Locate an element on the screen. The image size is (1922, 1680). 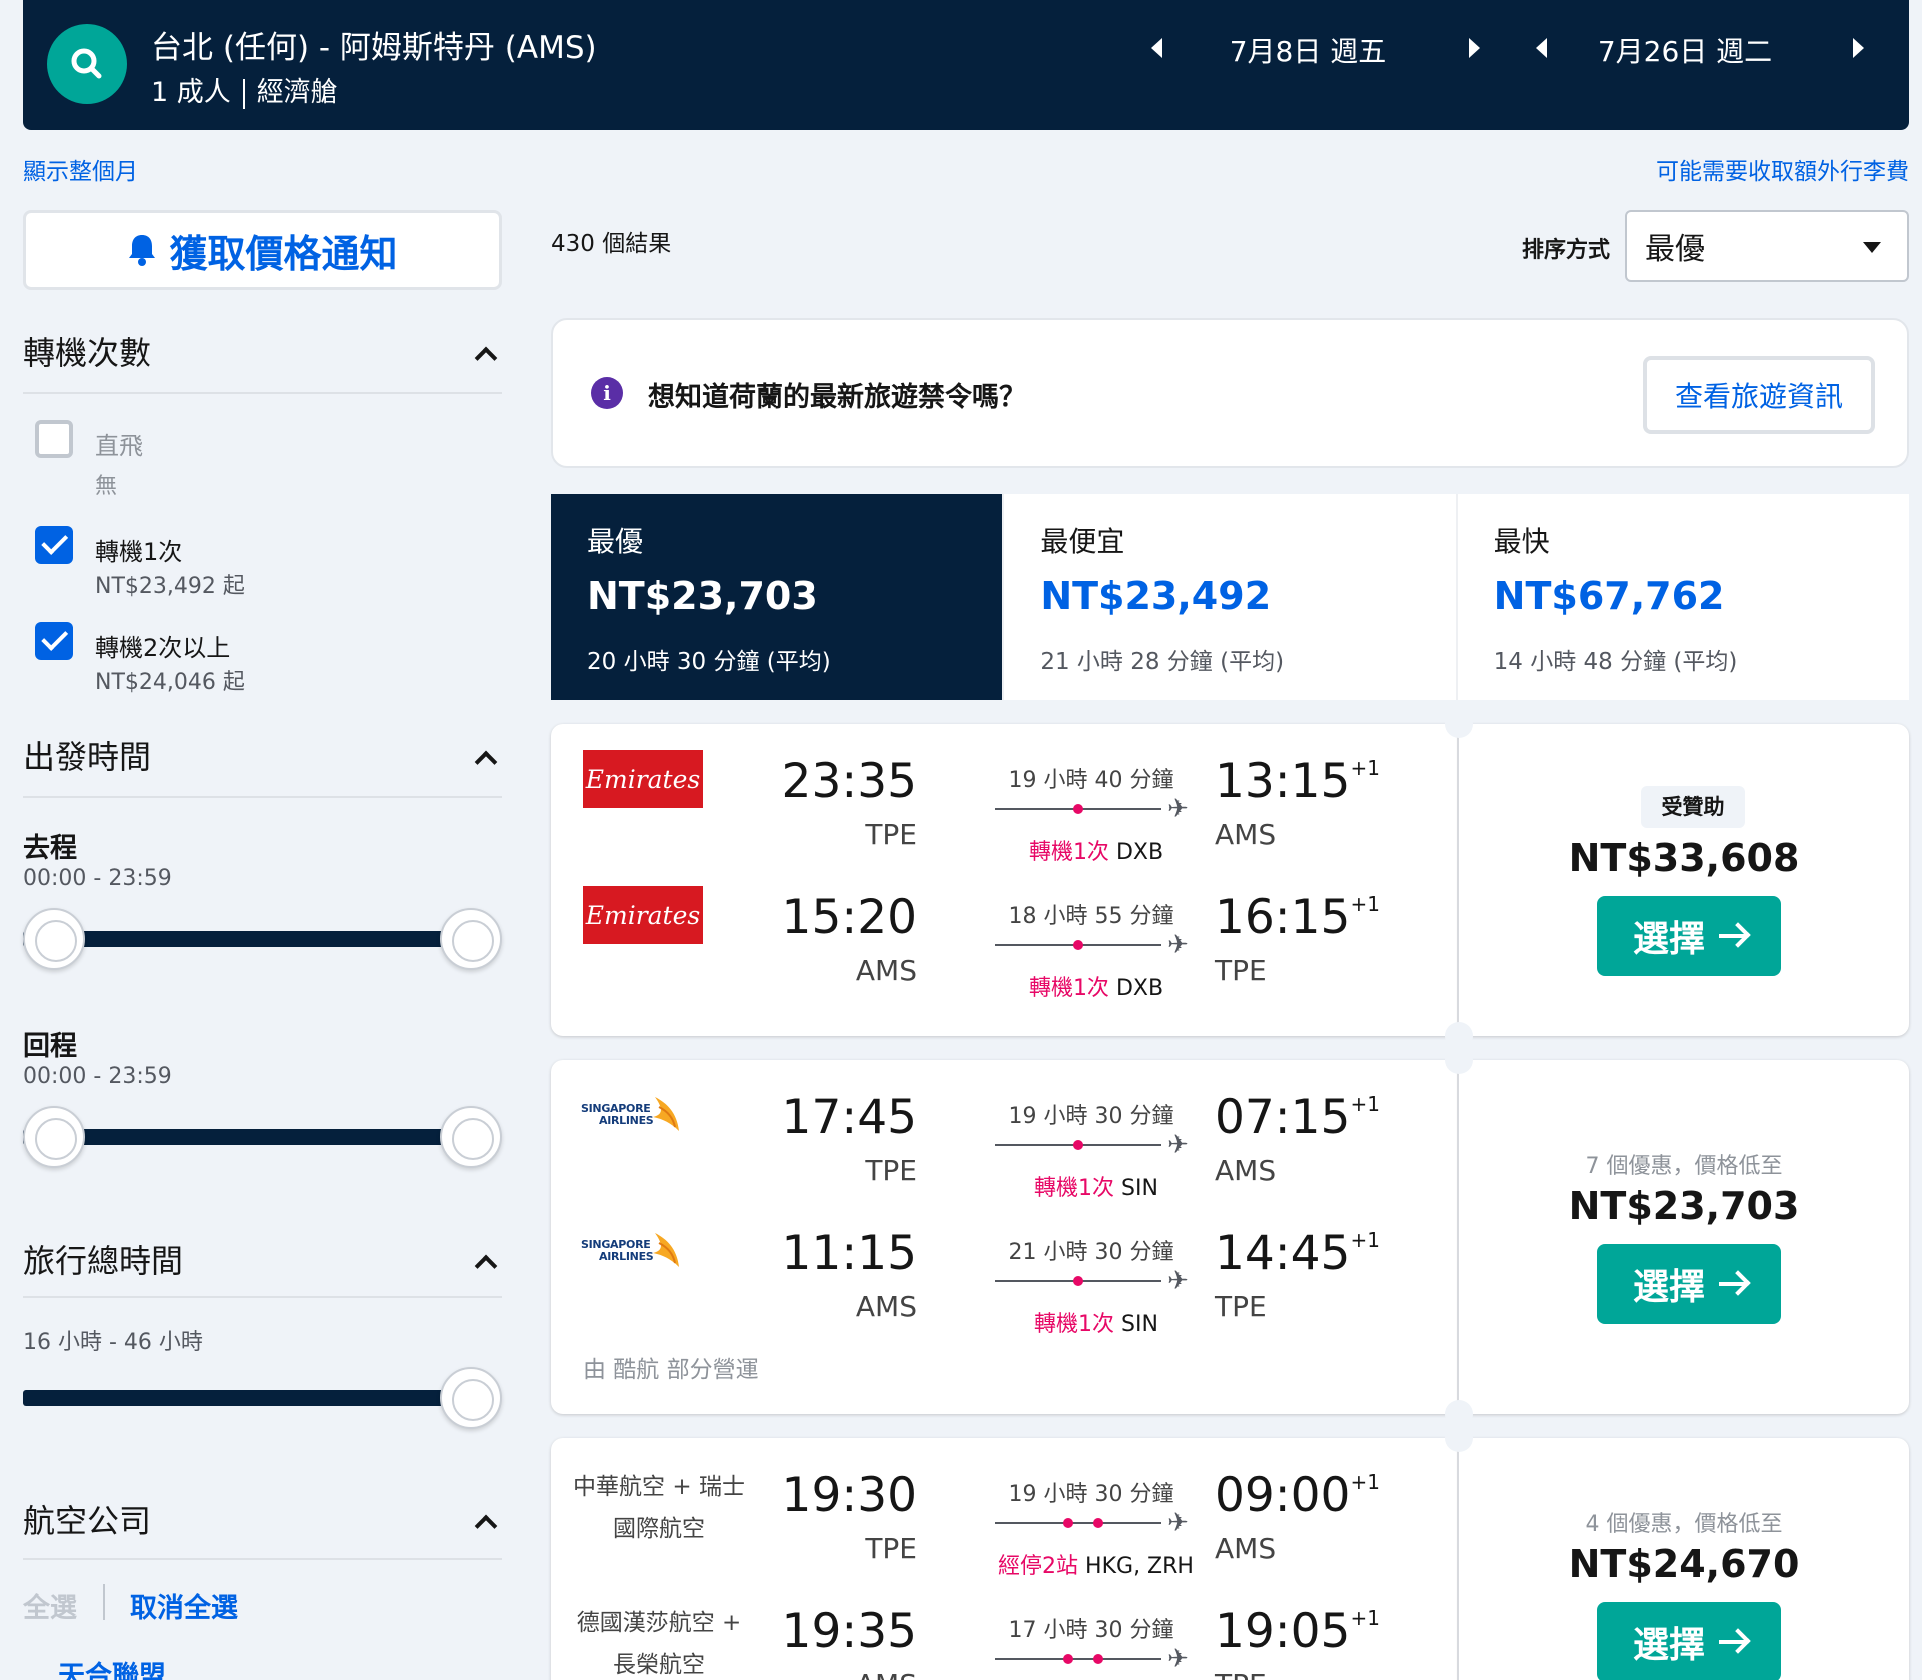
departure-airport: TPE is located at coordinates (891, 834).